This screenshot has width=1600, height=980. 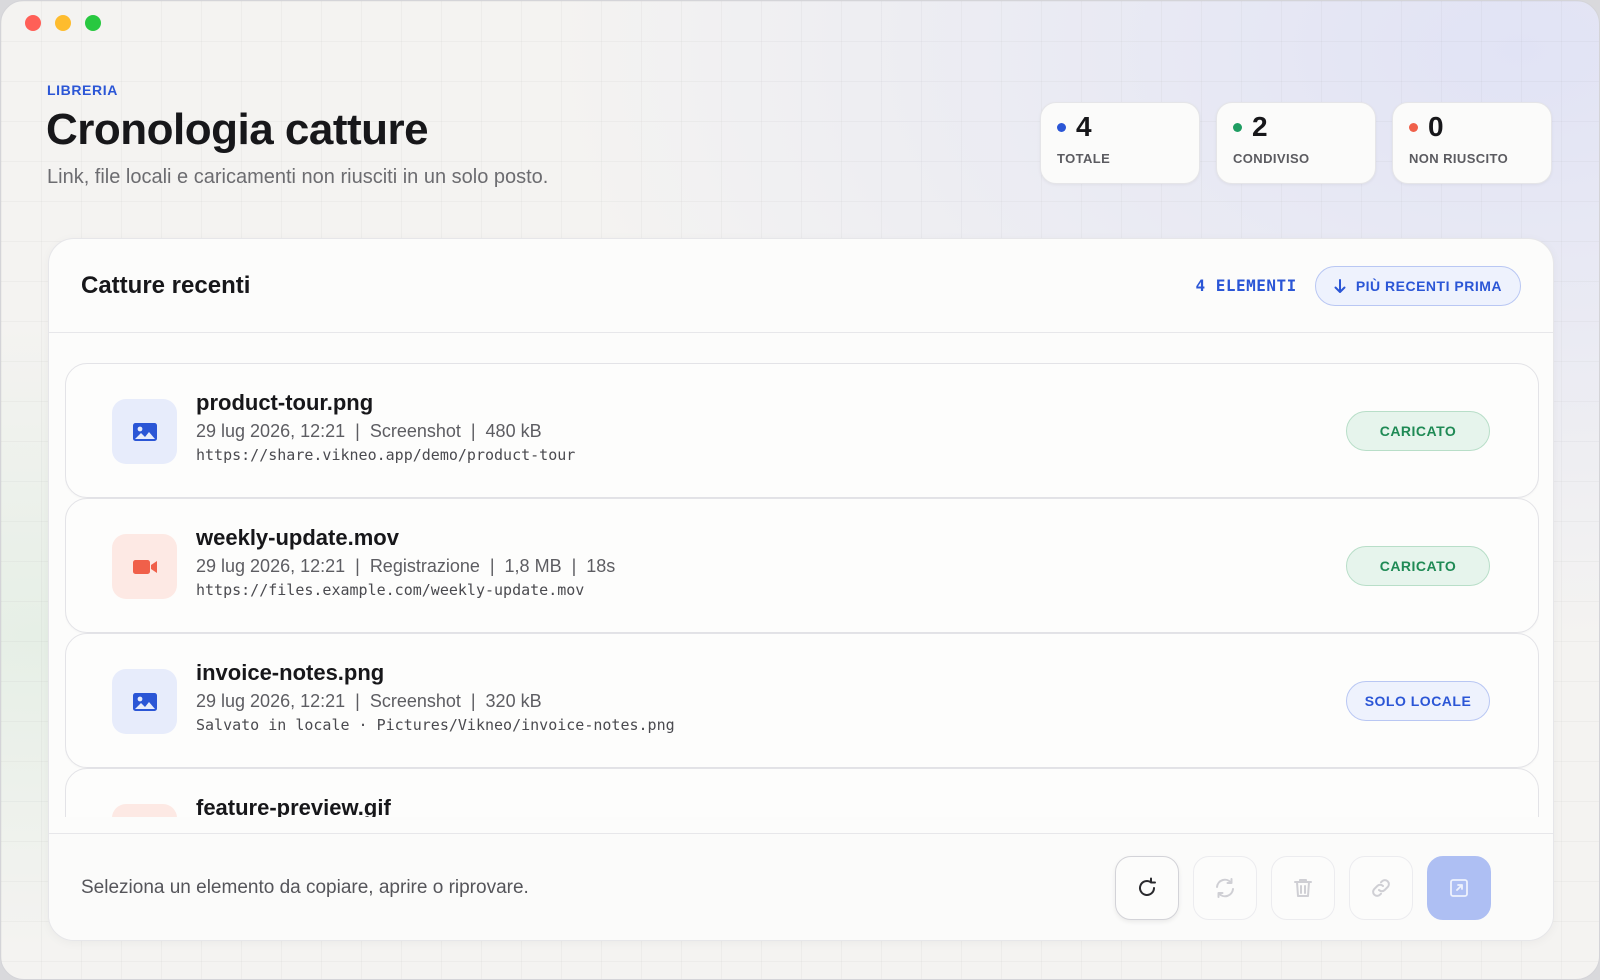 What do you see at coordinates (1340, 285) in the screenshot?
I see `arrow-down-icon` at bounding box center [1340, 285].